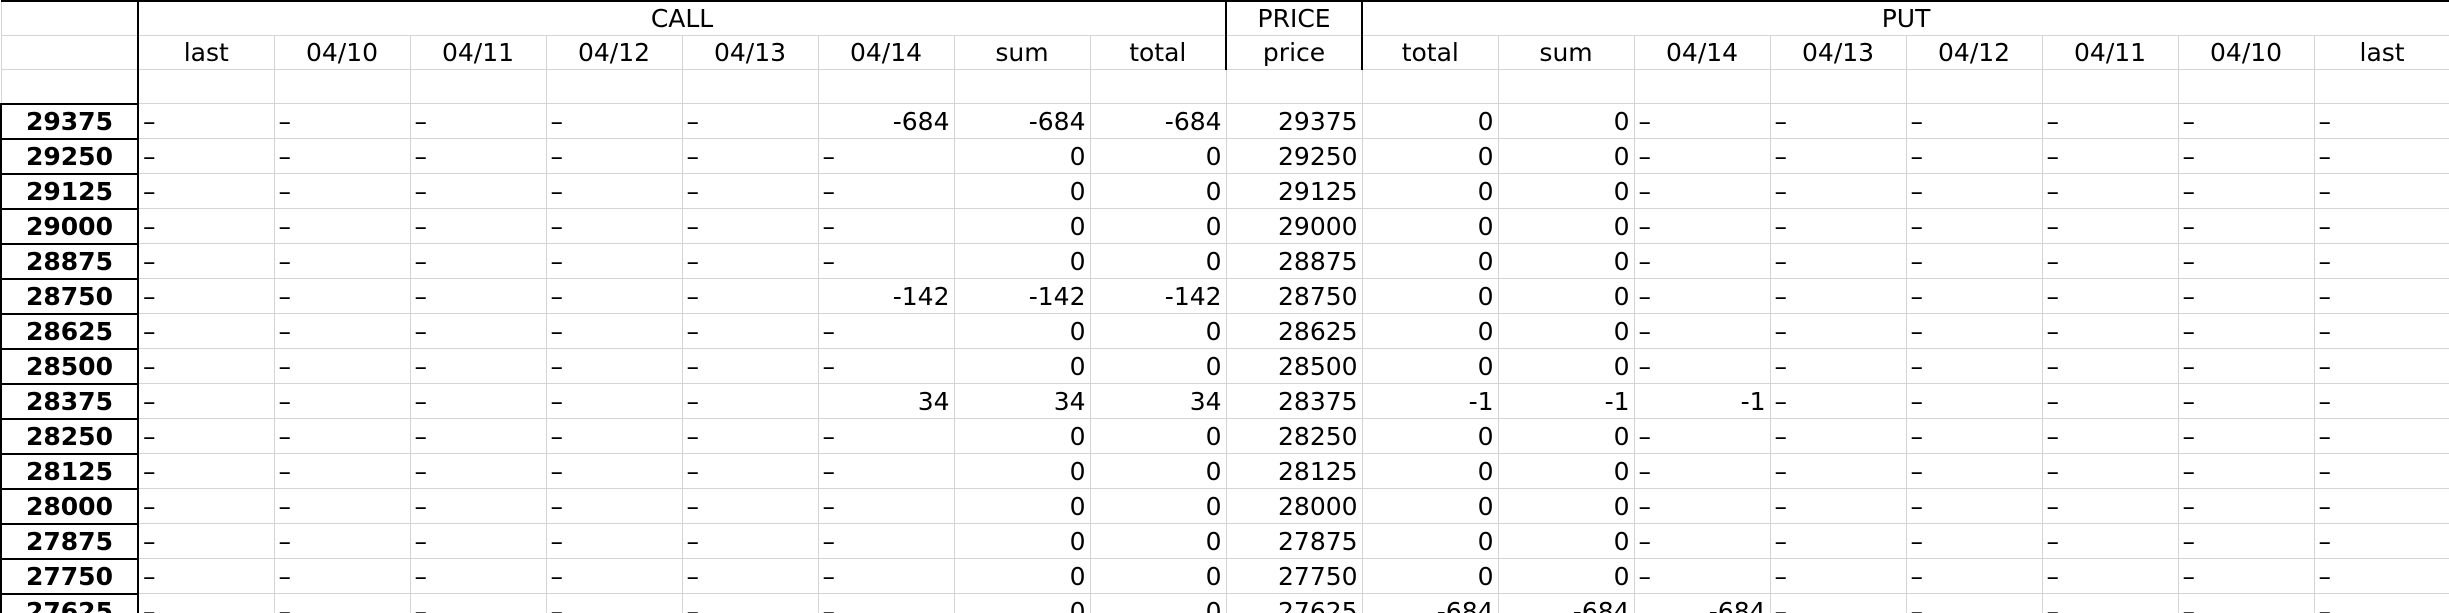  What do you see at coordinates (69, 52) in the screenshot?
I see `corner-cell` at bounding box center [69, 52].